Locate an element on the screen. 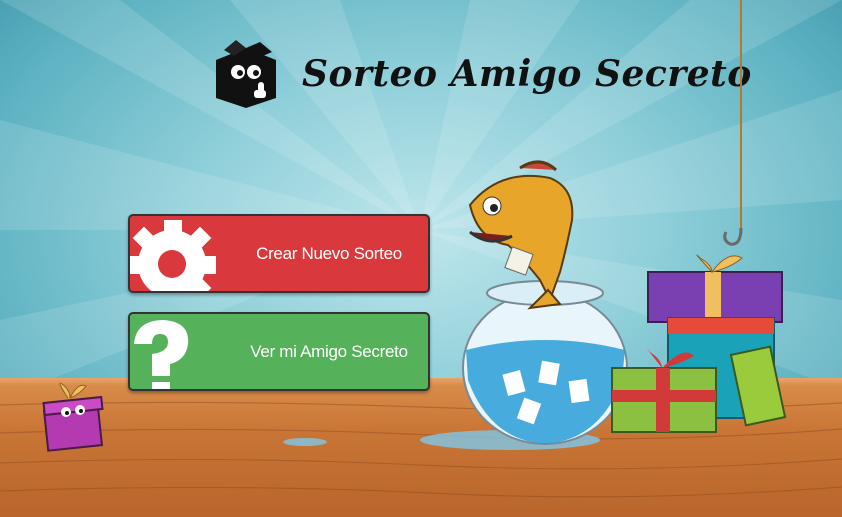  secret-box-mascot-icon is located at coordinates (246, 74).